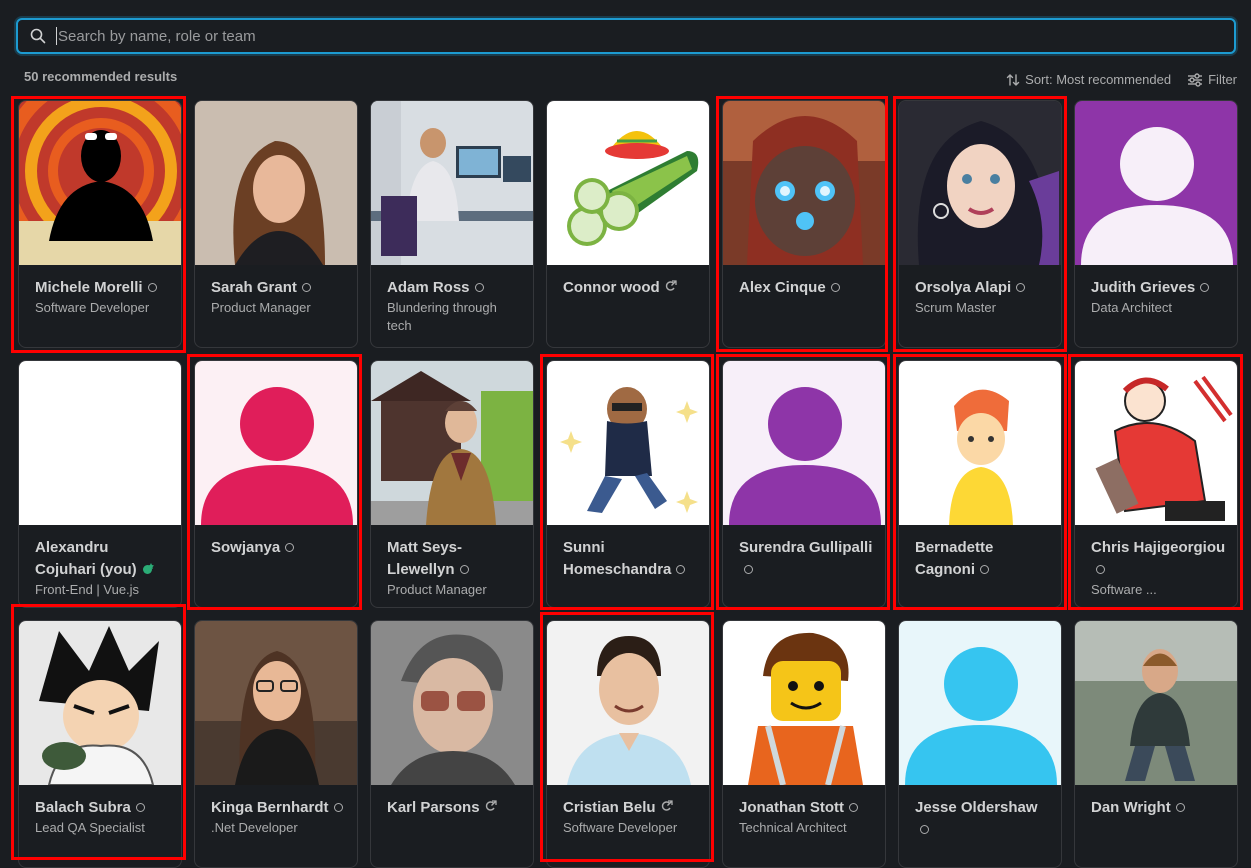 This screenshot has width=1251, height=868. Describe the element at coordinates (270, 807) in the screenshot. I see `person-name: Kinga Bernhardt` at that location.